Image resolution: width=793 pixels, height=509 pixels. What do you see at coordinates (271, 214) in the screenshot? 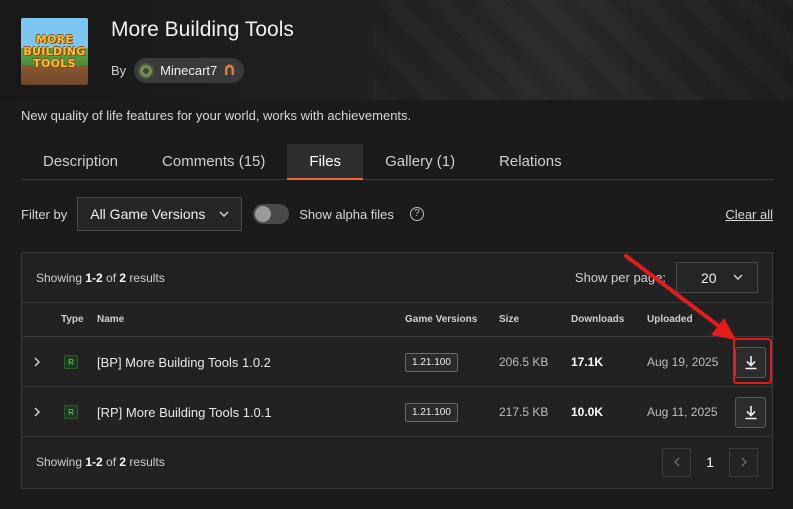
I see `alpha-files-toggle` at bounding box center [271, 214].